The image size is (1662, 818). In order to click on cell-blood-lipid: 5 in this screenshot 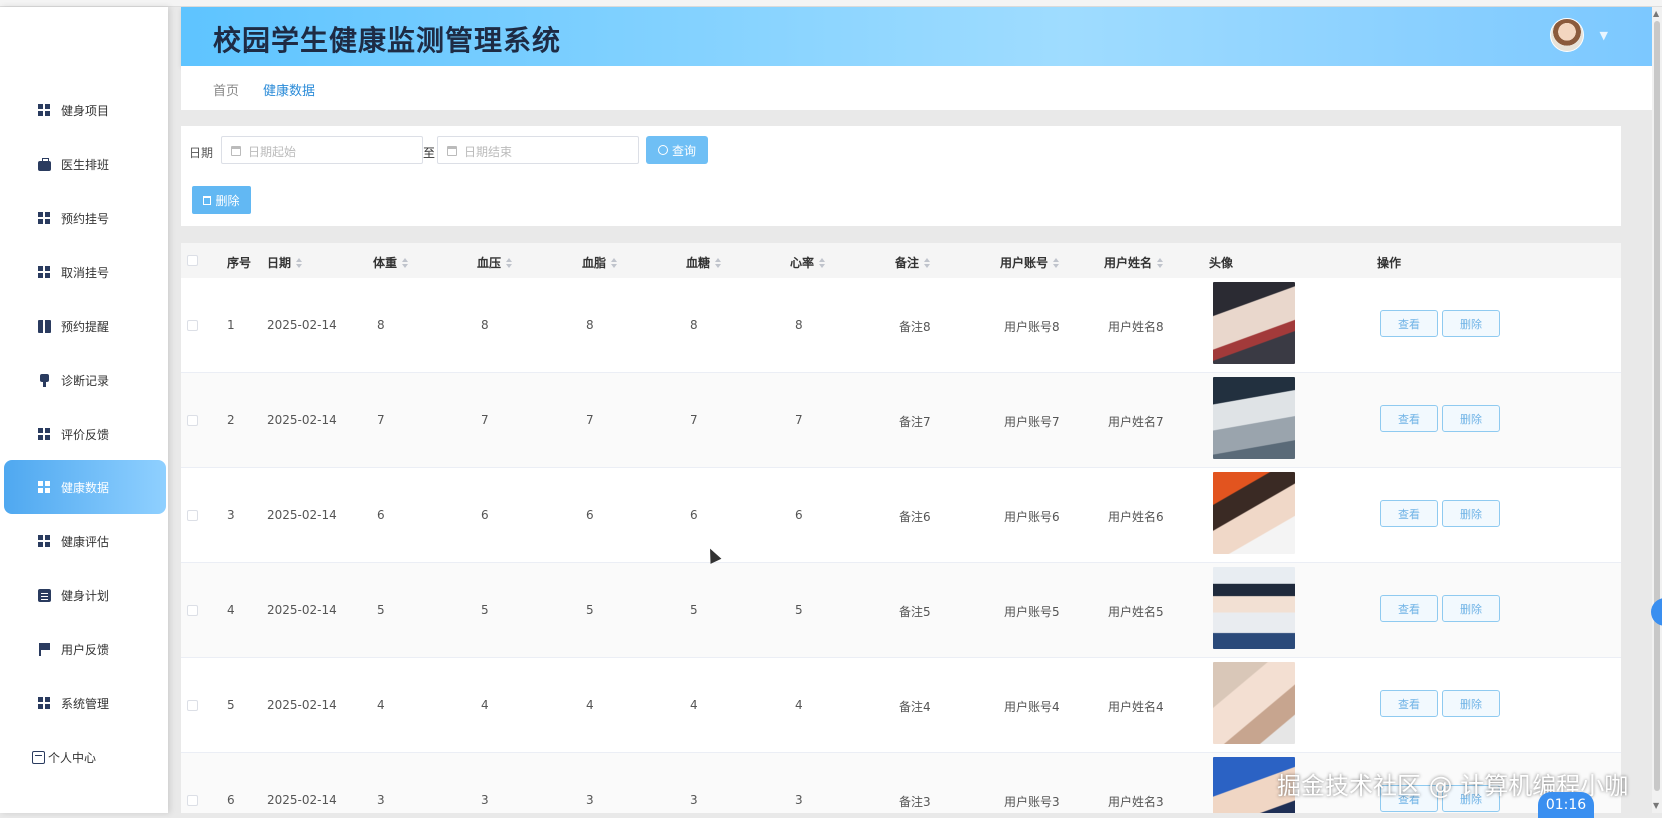, I will do `click(590, 610)`.